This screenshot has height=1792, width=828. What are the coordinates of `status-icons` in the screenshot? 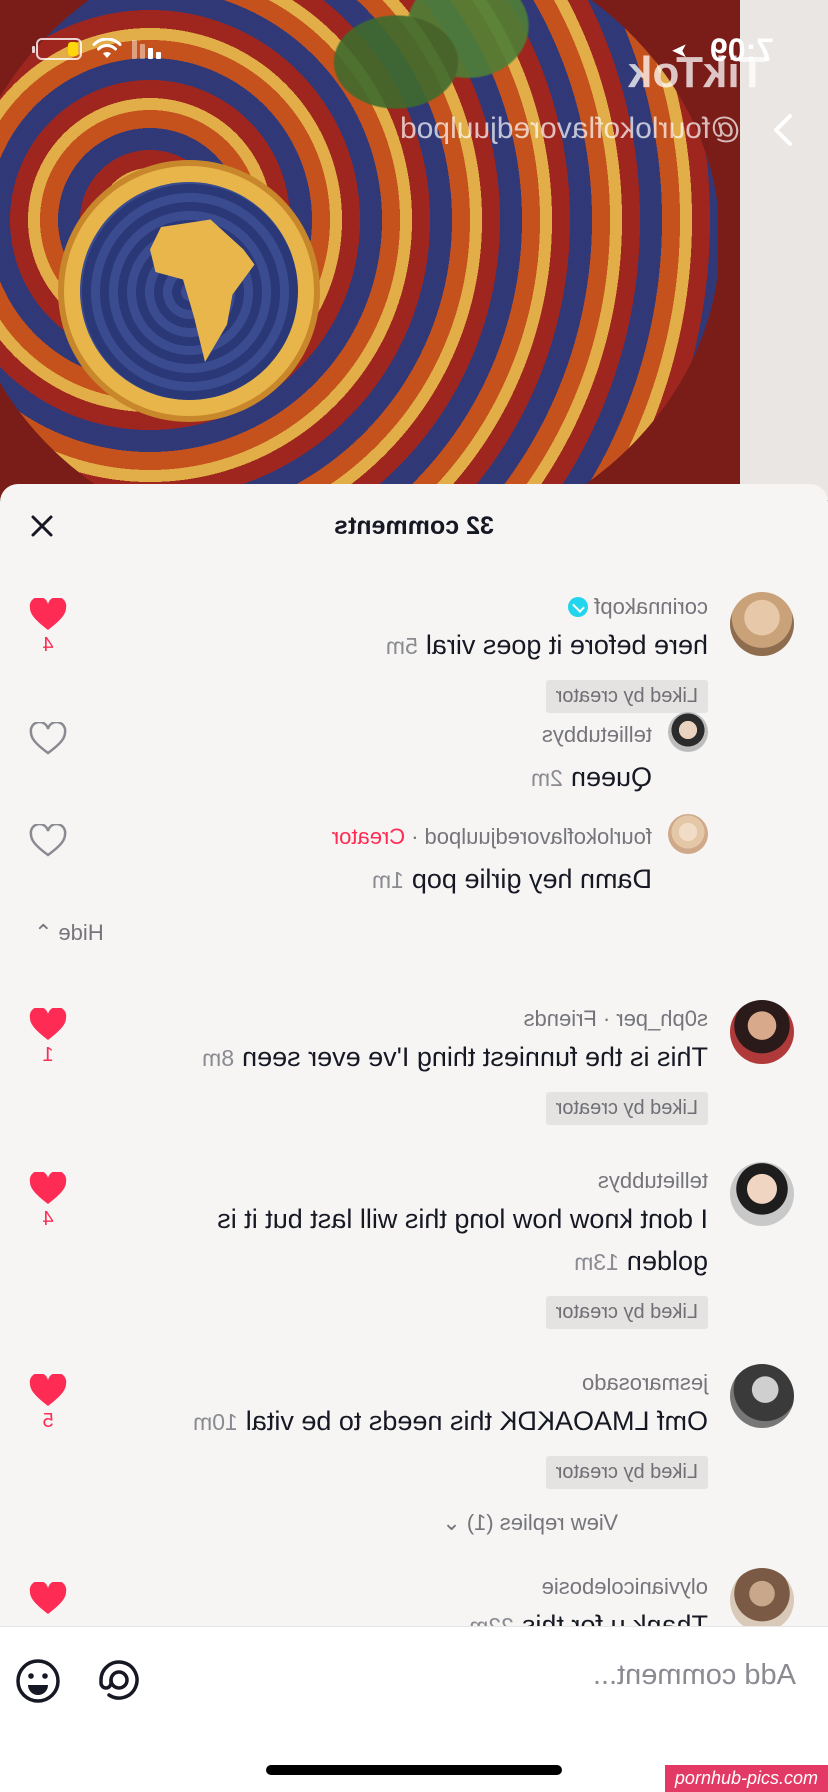 It's located at (96, 49).